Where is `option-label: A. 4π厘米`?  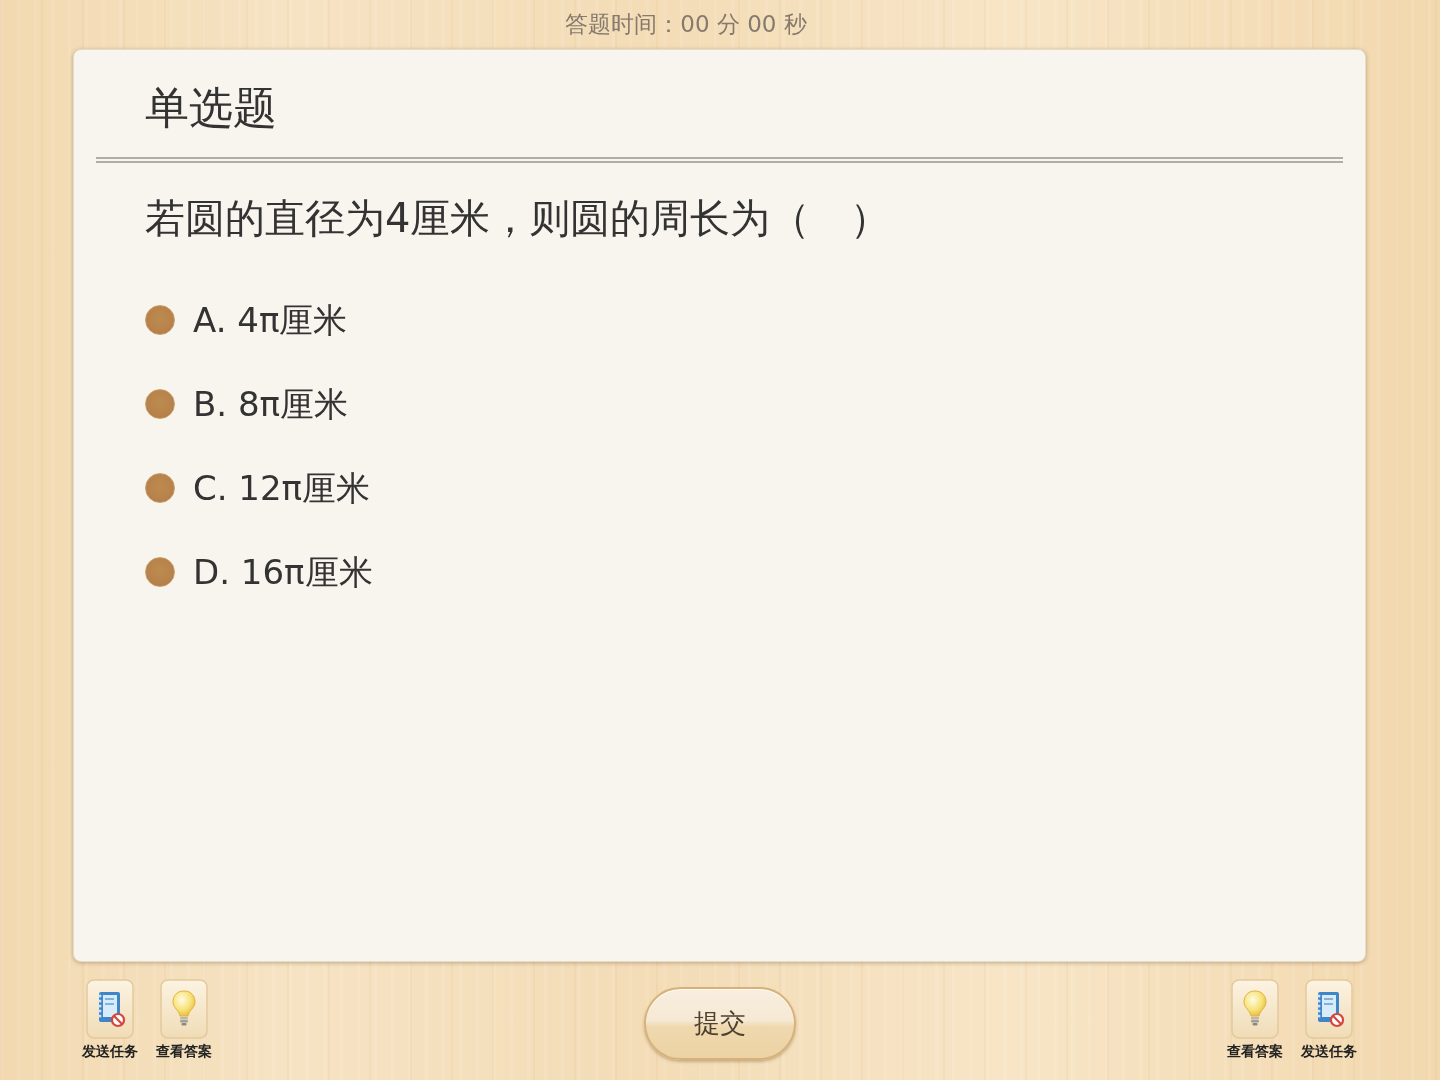 option-label: A. 4π厘米 is located at coordinates (270, 320).